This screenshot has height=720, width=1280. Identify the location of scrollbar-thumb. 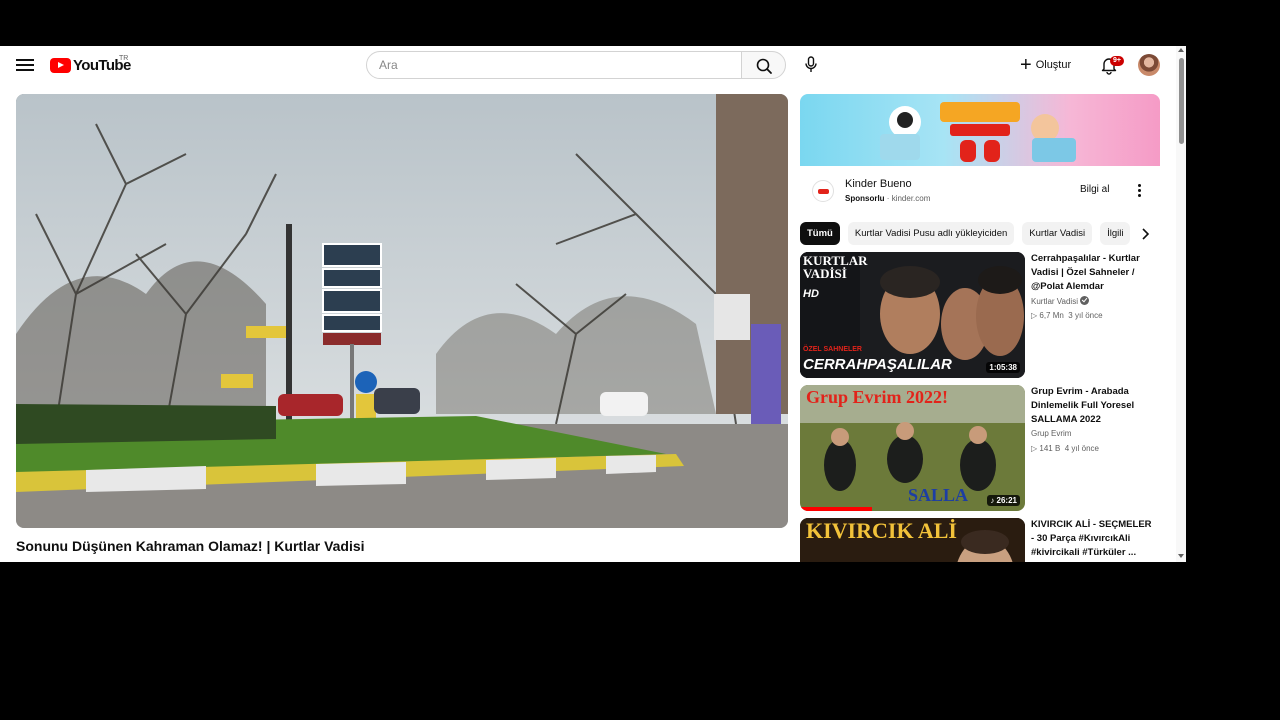
(1181, 101).